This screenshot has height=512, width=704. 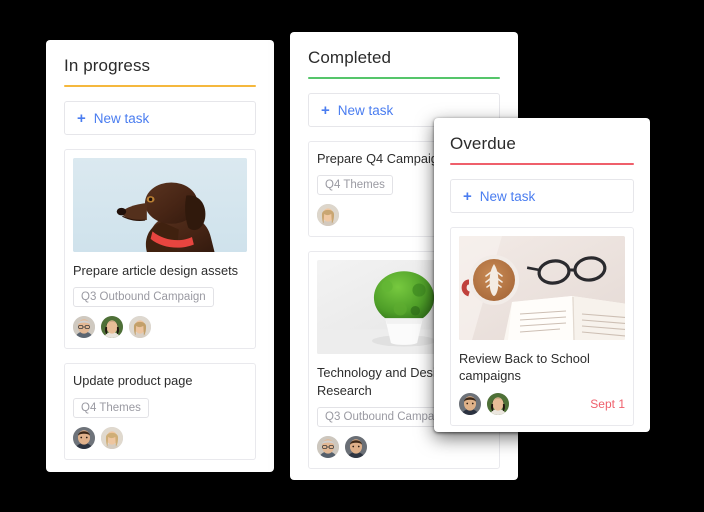 What do you see at coordinates (607, 403) in the screenshot?
I see `due-date-badge: Sept 1` at bounding box center [607, 403].